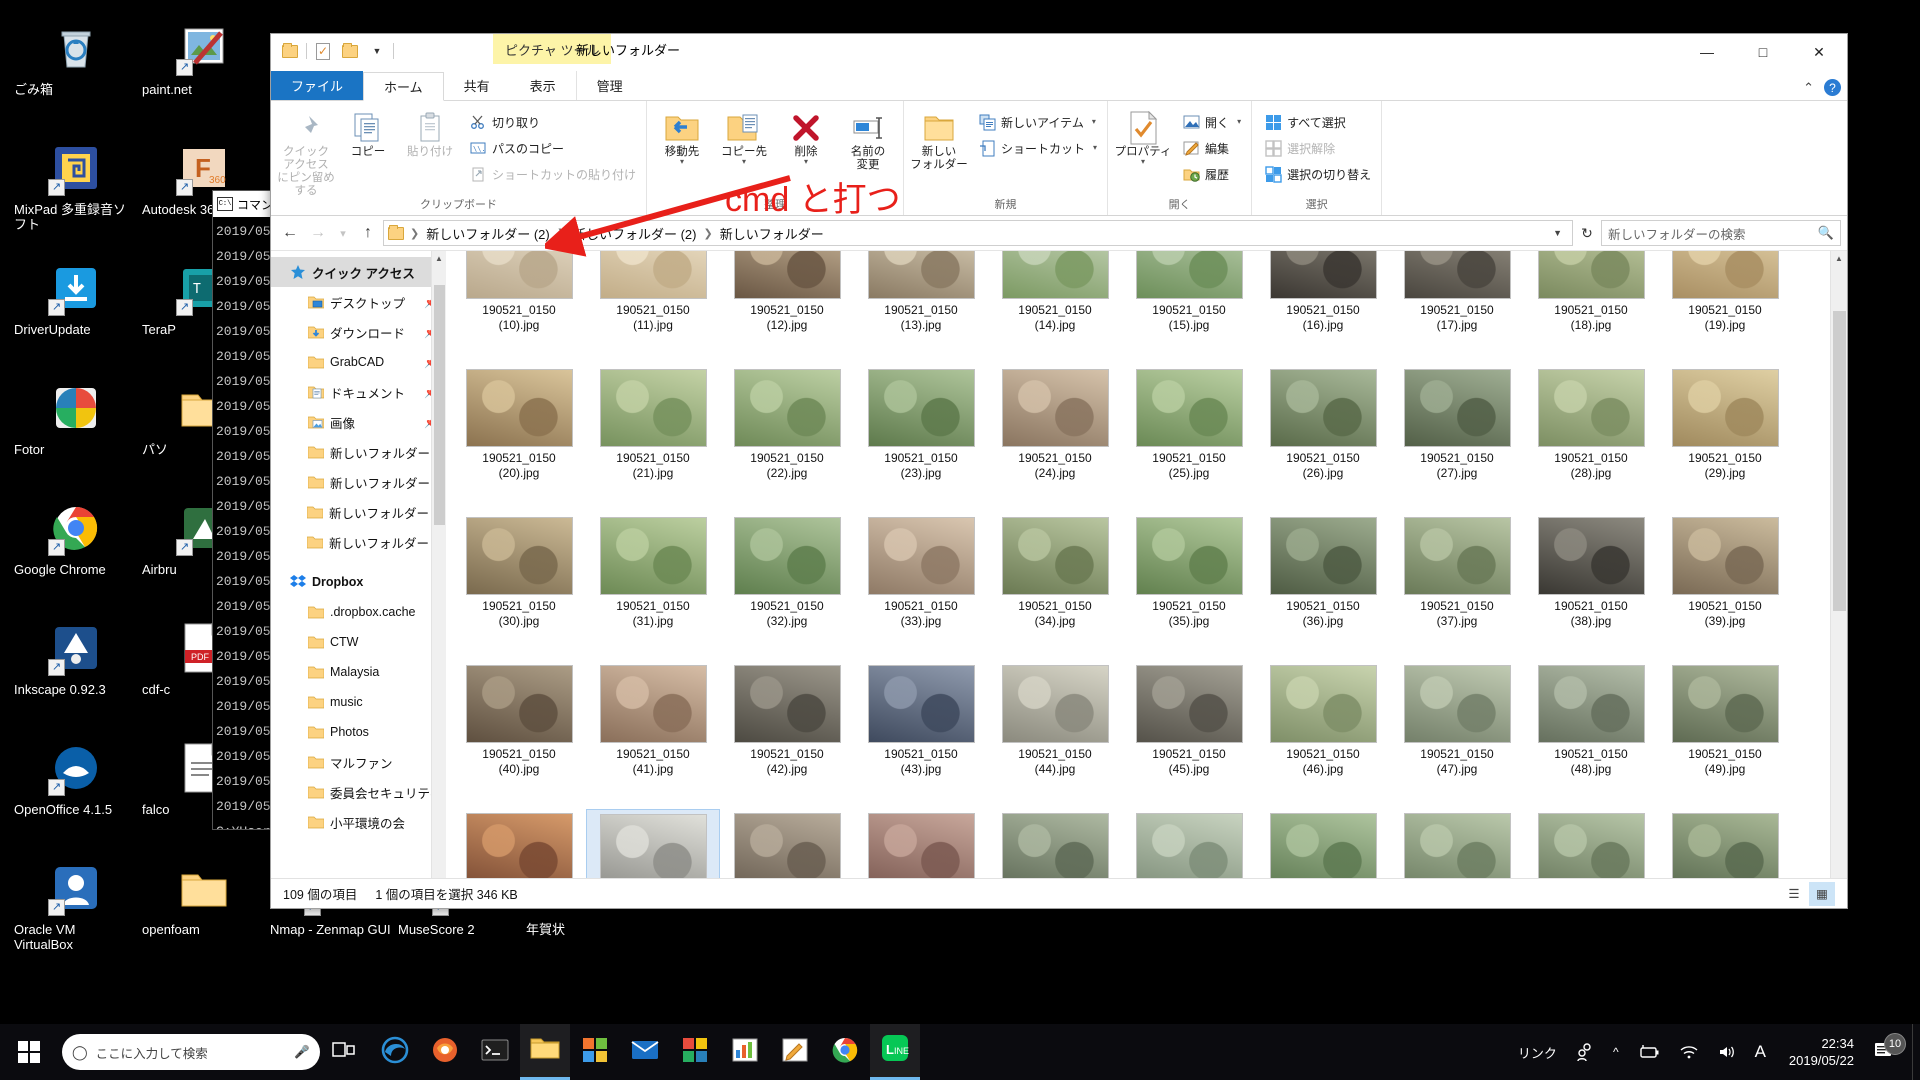 Image resolution: width=1920 pixels, height=1080 pixels. I want to click on start-button, so click(29, 1052).